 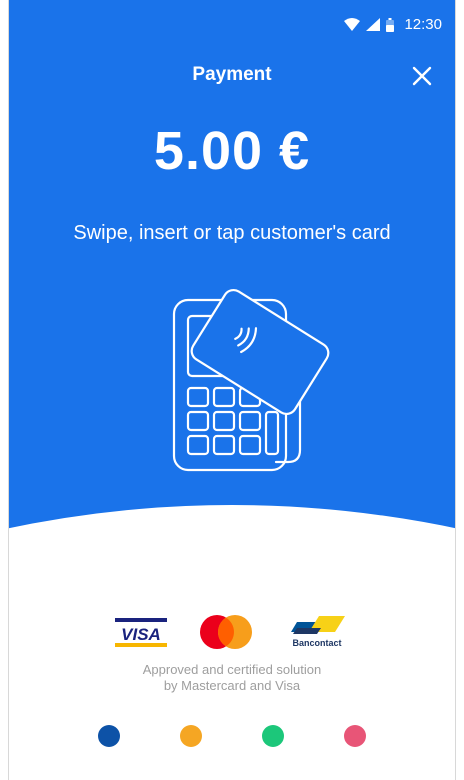 I want to click on approval-line-2: by Mastercard and Visa, so click(x=232, y=685).